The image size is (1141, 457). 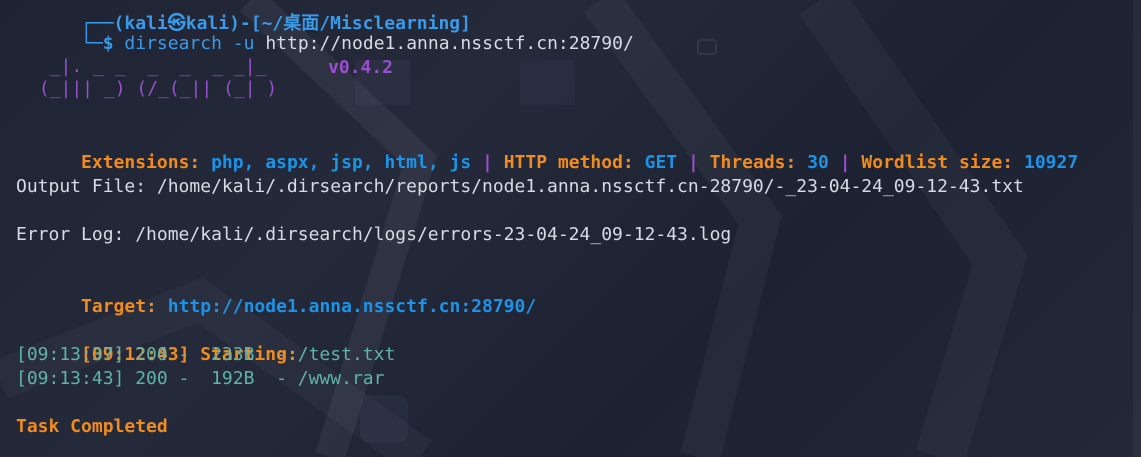 I want to click on dirsearch-logo: _|. _ _ _ _ _ _|_ (_||| _) (/_(_|| (_| ), so click(x=168, y=81).